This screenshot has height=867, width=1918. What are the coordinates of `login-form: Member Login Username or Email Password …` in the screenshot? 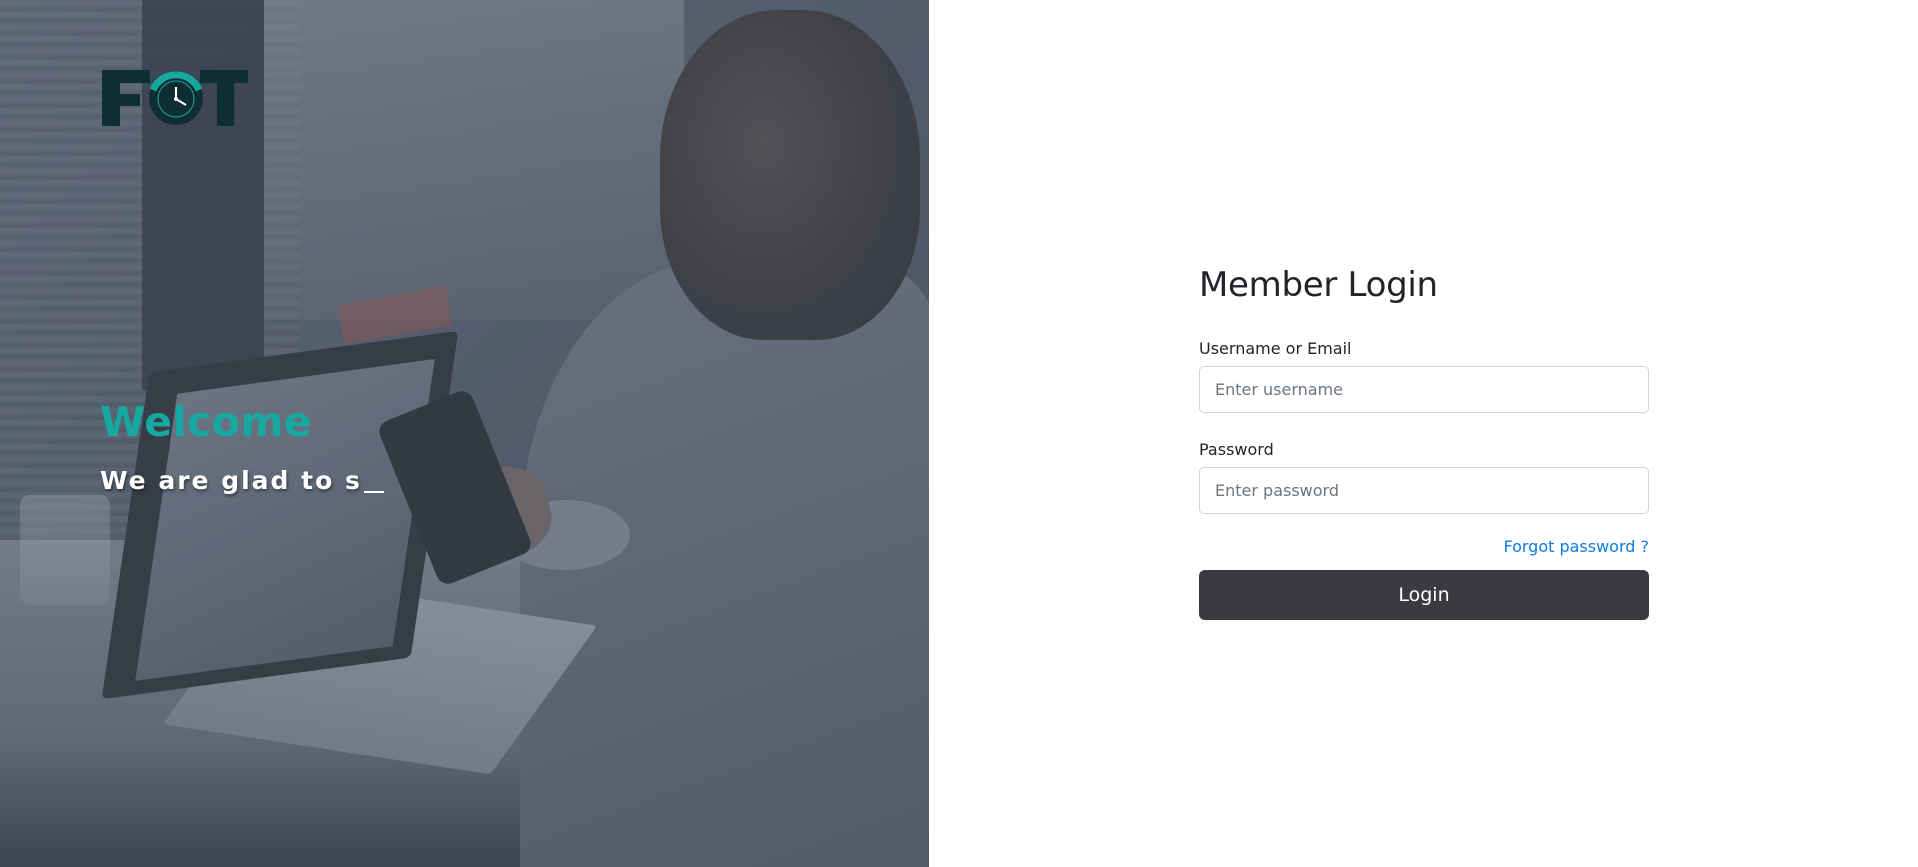 It's located at (1424, 442).